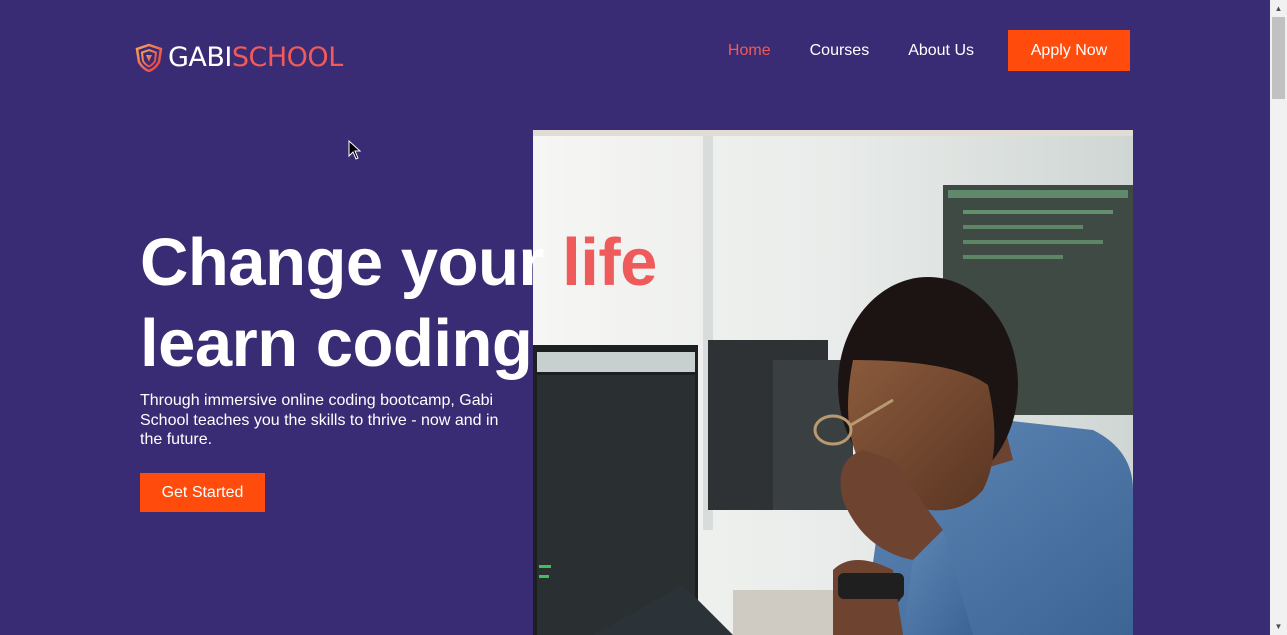 Image resolution: width=1287 pixels, height=635 pixels. Describe the element at coordinates (200, 57) in the screenshot. I see `logo-text-primary: GABI` at that location.